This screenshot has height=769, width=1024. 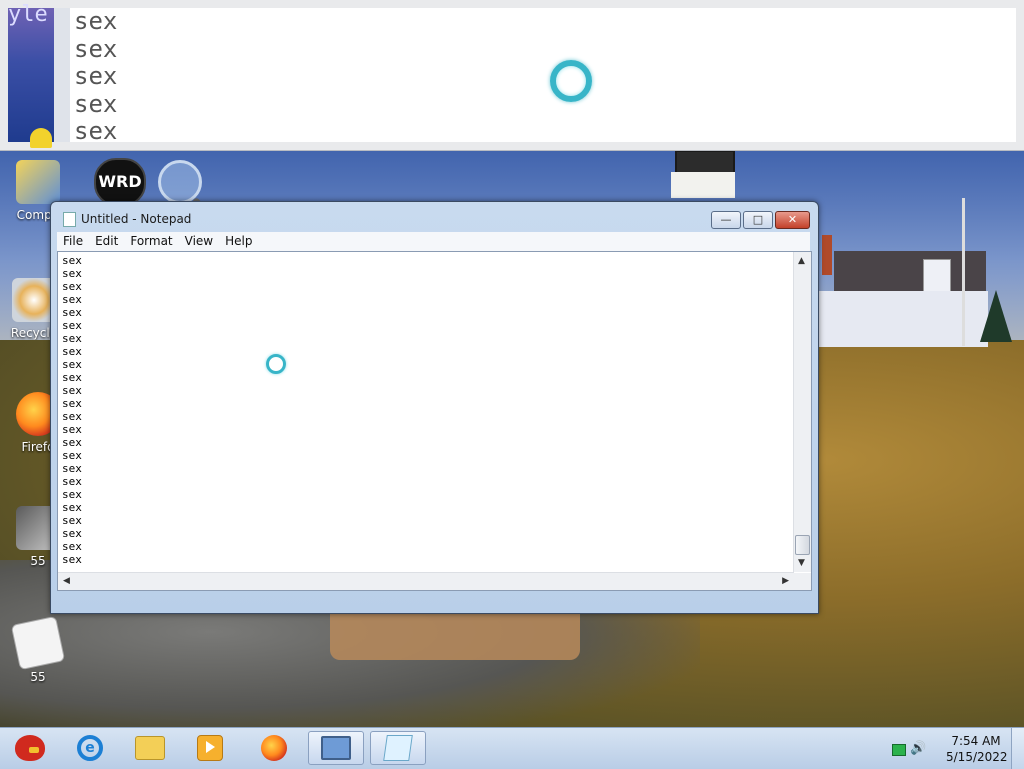 I want to click on wrd-app-icon: WRD, so click(x=120, y=182).